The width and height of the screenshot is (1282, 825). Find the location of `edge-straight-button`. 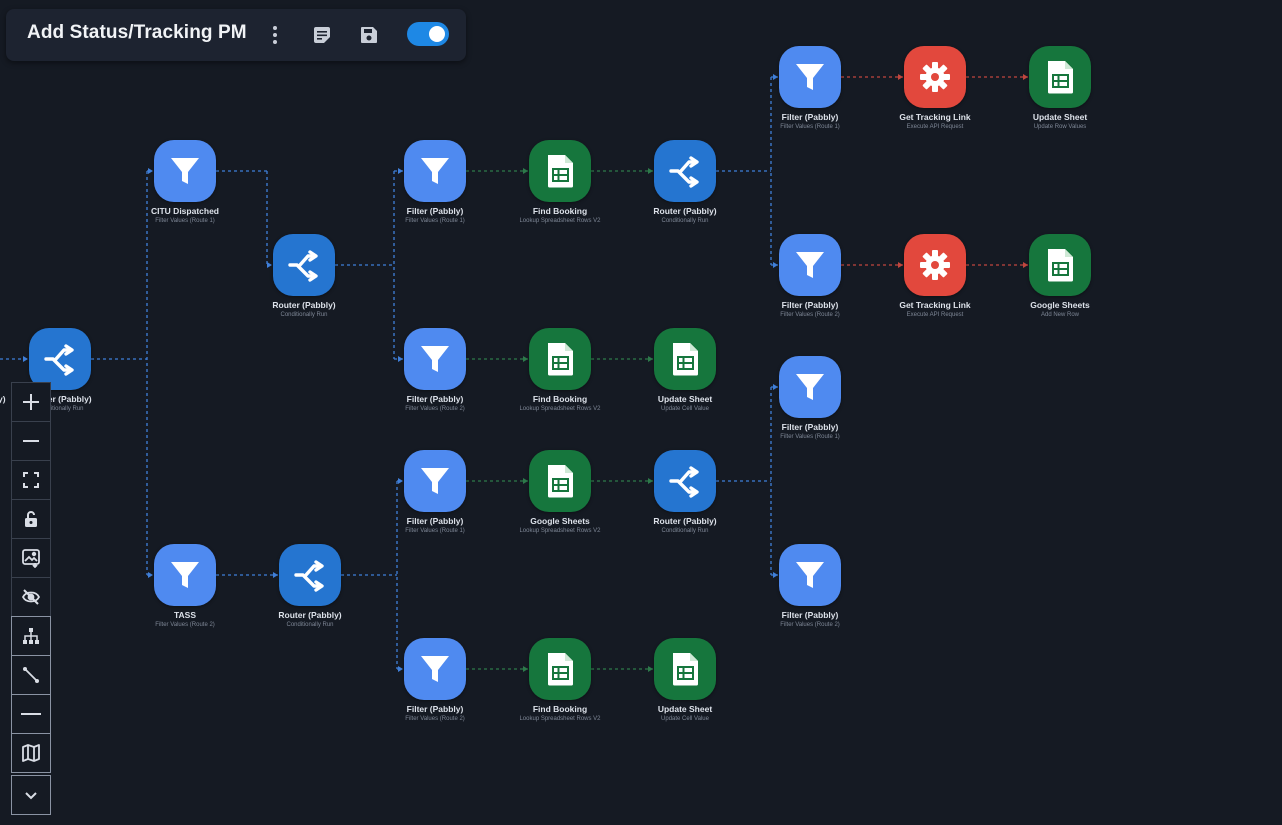

edge-straight-button is located at coordinates (31, 714).